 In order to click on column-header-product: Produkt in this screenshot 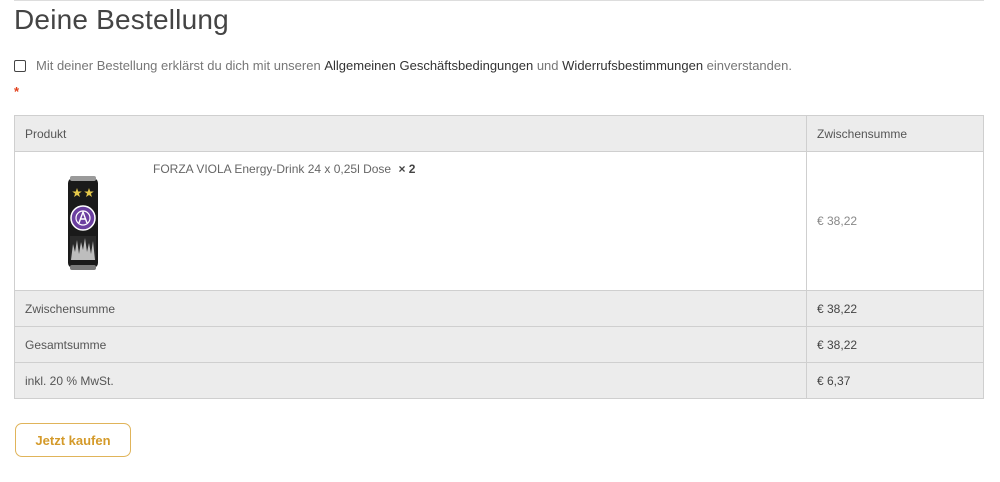, I will do `click(410, 133)`.